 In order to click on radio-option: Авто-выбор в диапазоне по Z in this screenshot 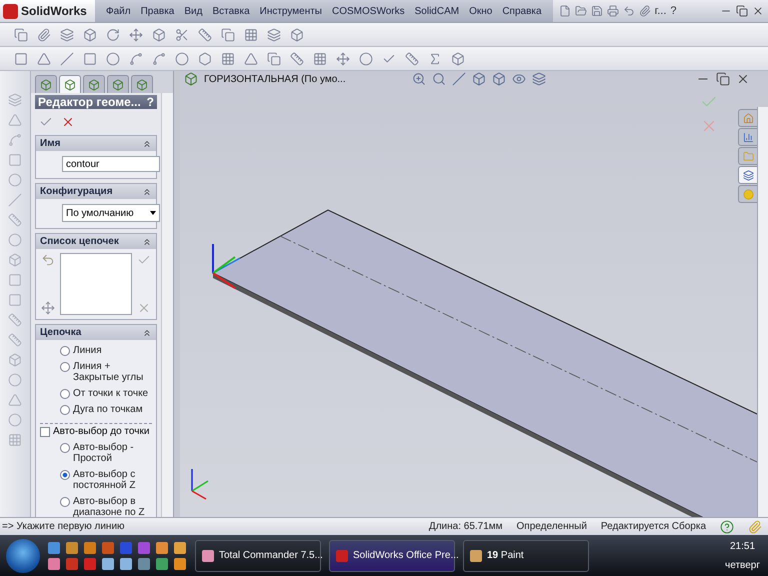, I will do `click(106, 506)`.